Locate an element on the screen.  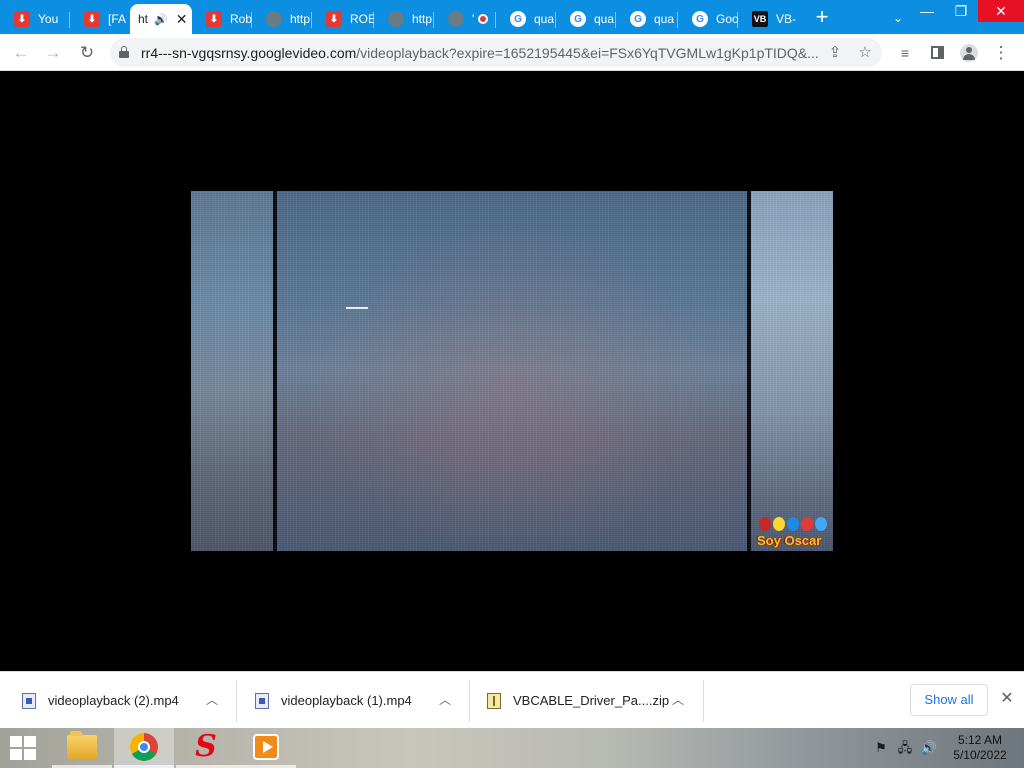
light-streak is located at coordinates (357, 308).